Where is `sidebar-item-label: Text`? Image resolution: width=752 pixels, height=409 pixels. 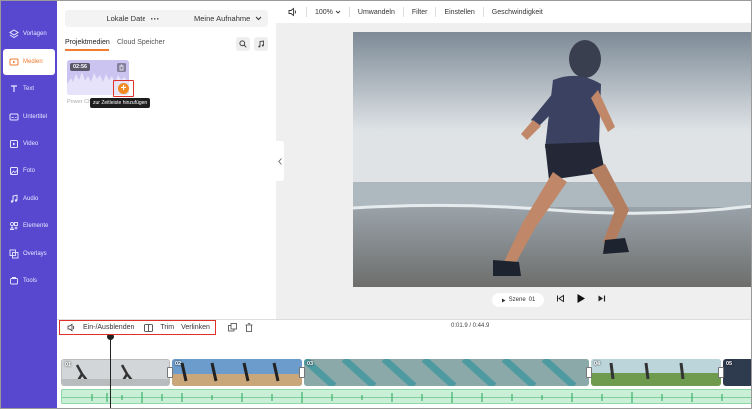 sidebar-item-label: Text is located at coordinates (29, 89).